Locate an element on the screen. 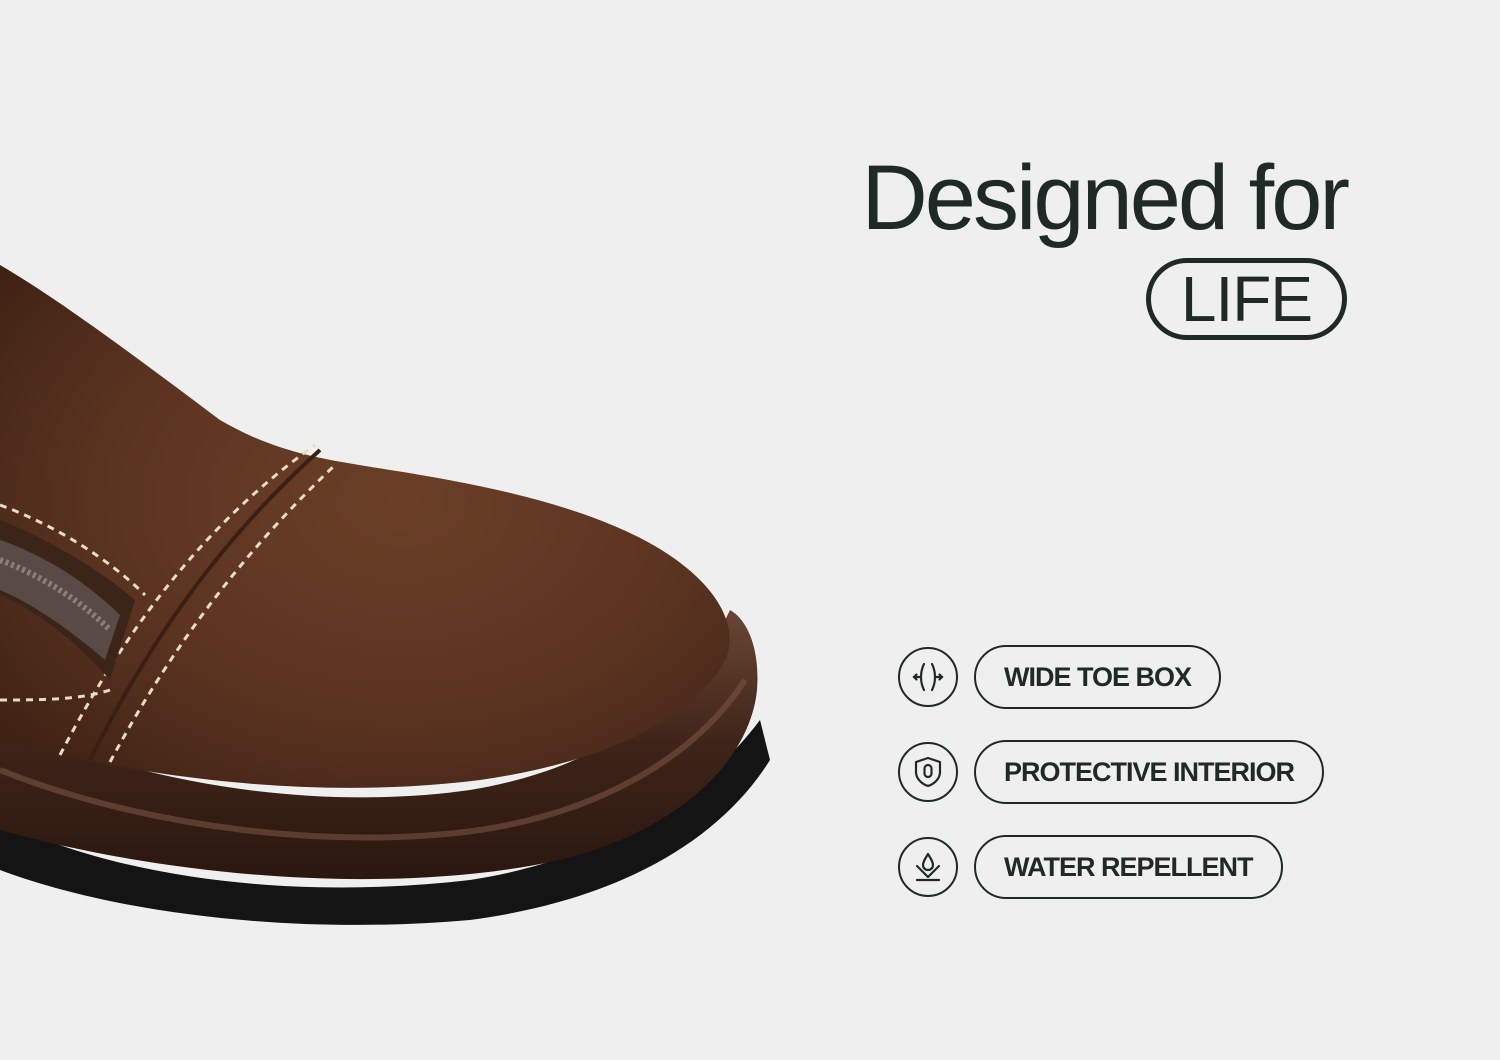  water-drop-icon is located at coordinates (928, 867).